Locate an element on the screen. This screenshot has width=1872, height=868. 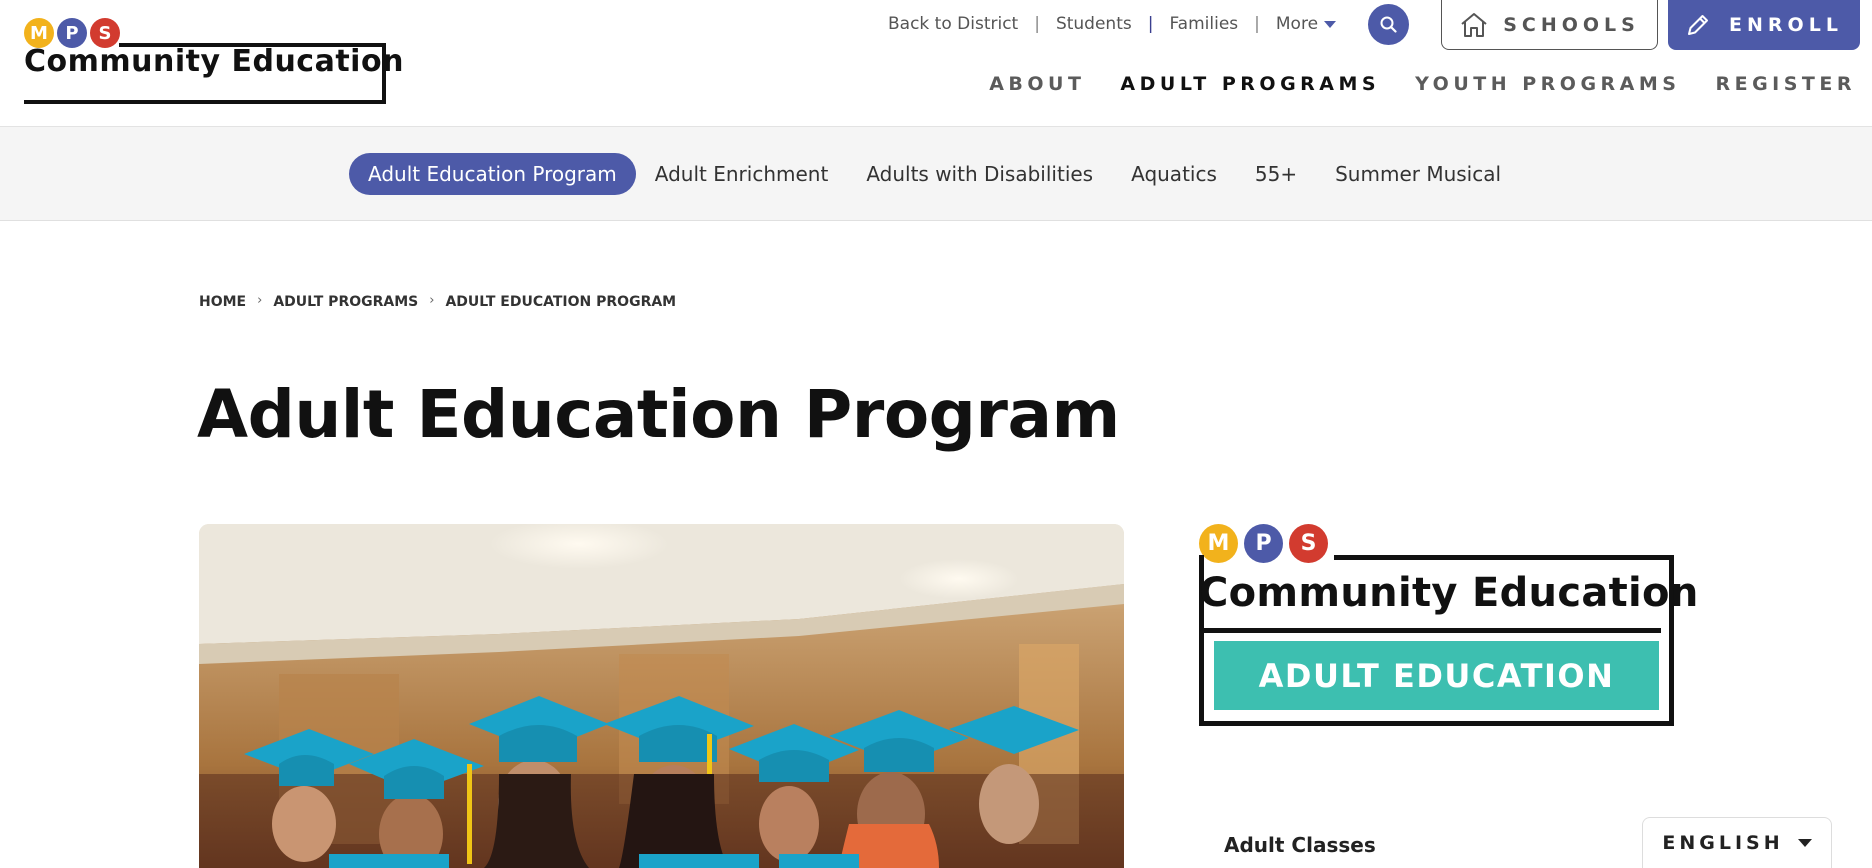
side-logo-banner: ADULT EDUCATION is located at coordinates (1436, 675).